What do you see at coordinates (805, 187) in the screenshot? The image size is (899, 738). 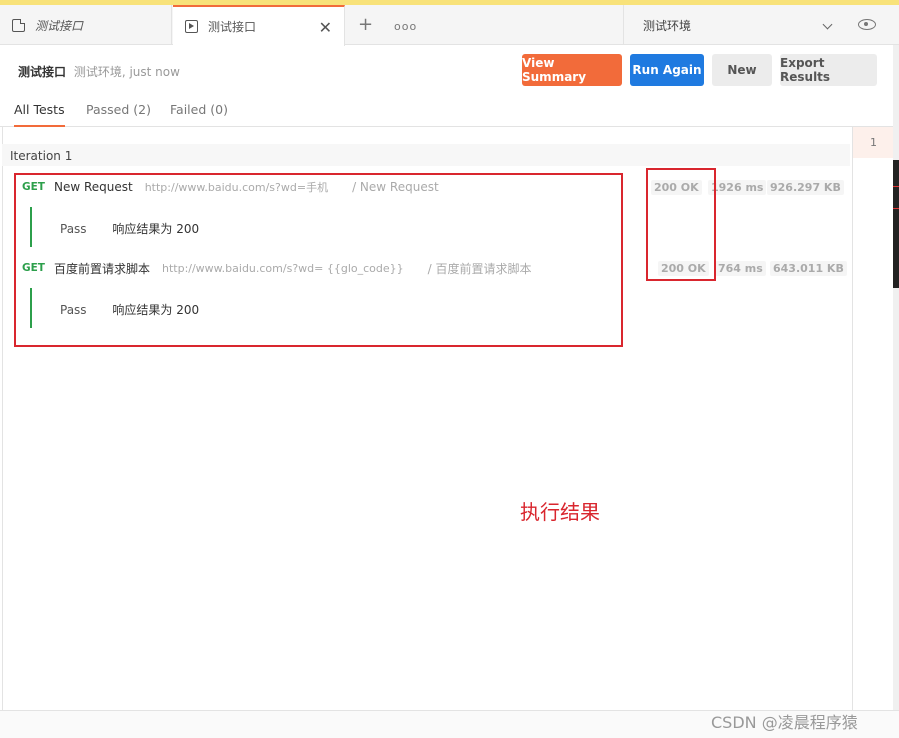 I see `response-size: 926.297 KB` at bounding box center [805, 187].